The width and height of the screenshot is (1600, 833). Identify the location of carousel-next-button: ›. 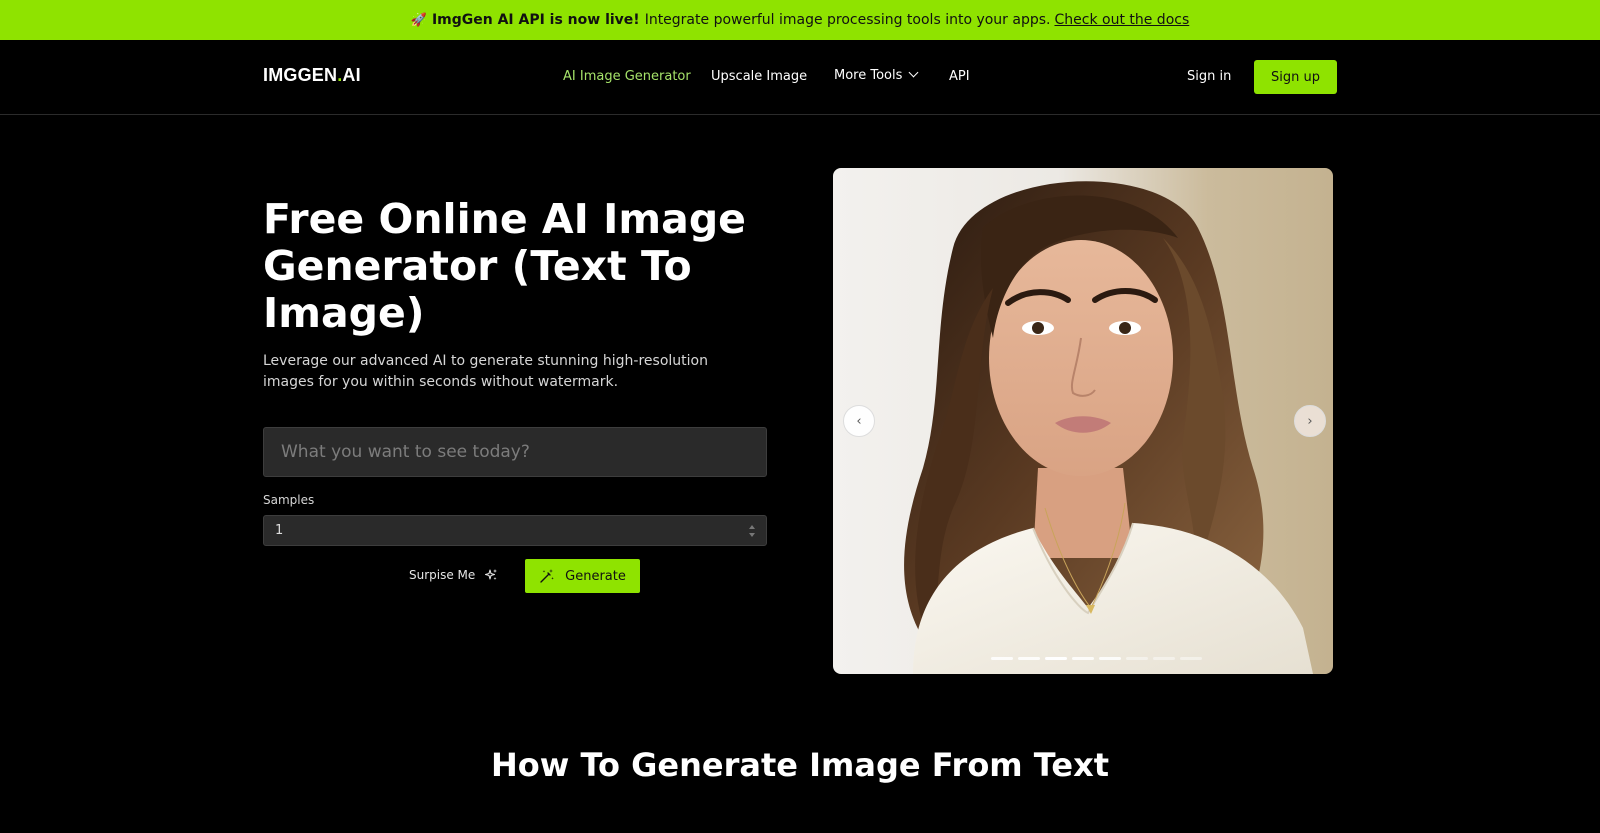
(1310, 421).